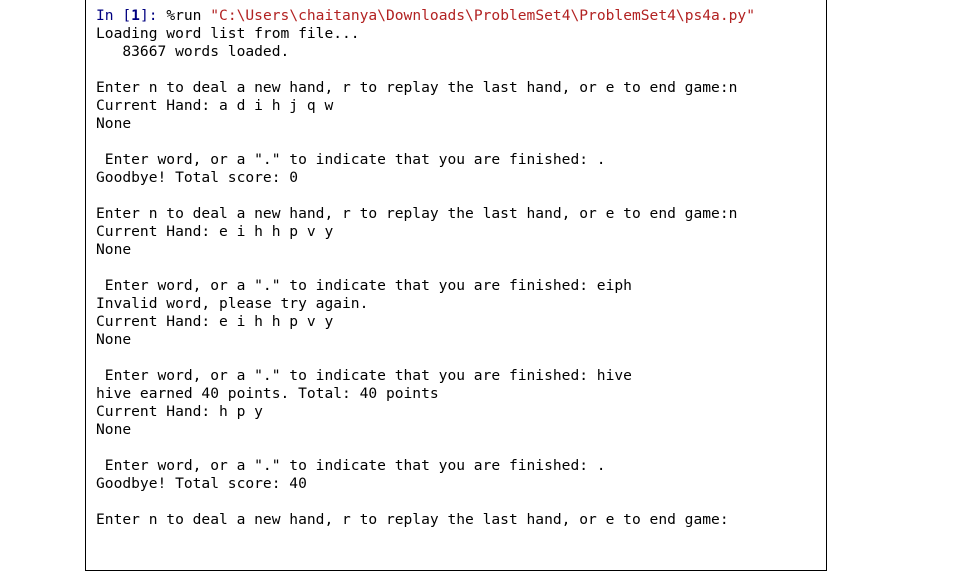 This screenshot has width=960, height=577. I want to click on magic-command: %run, so click(188, 15).